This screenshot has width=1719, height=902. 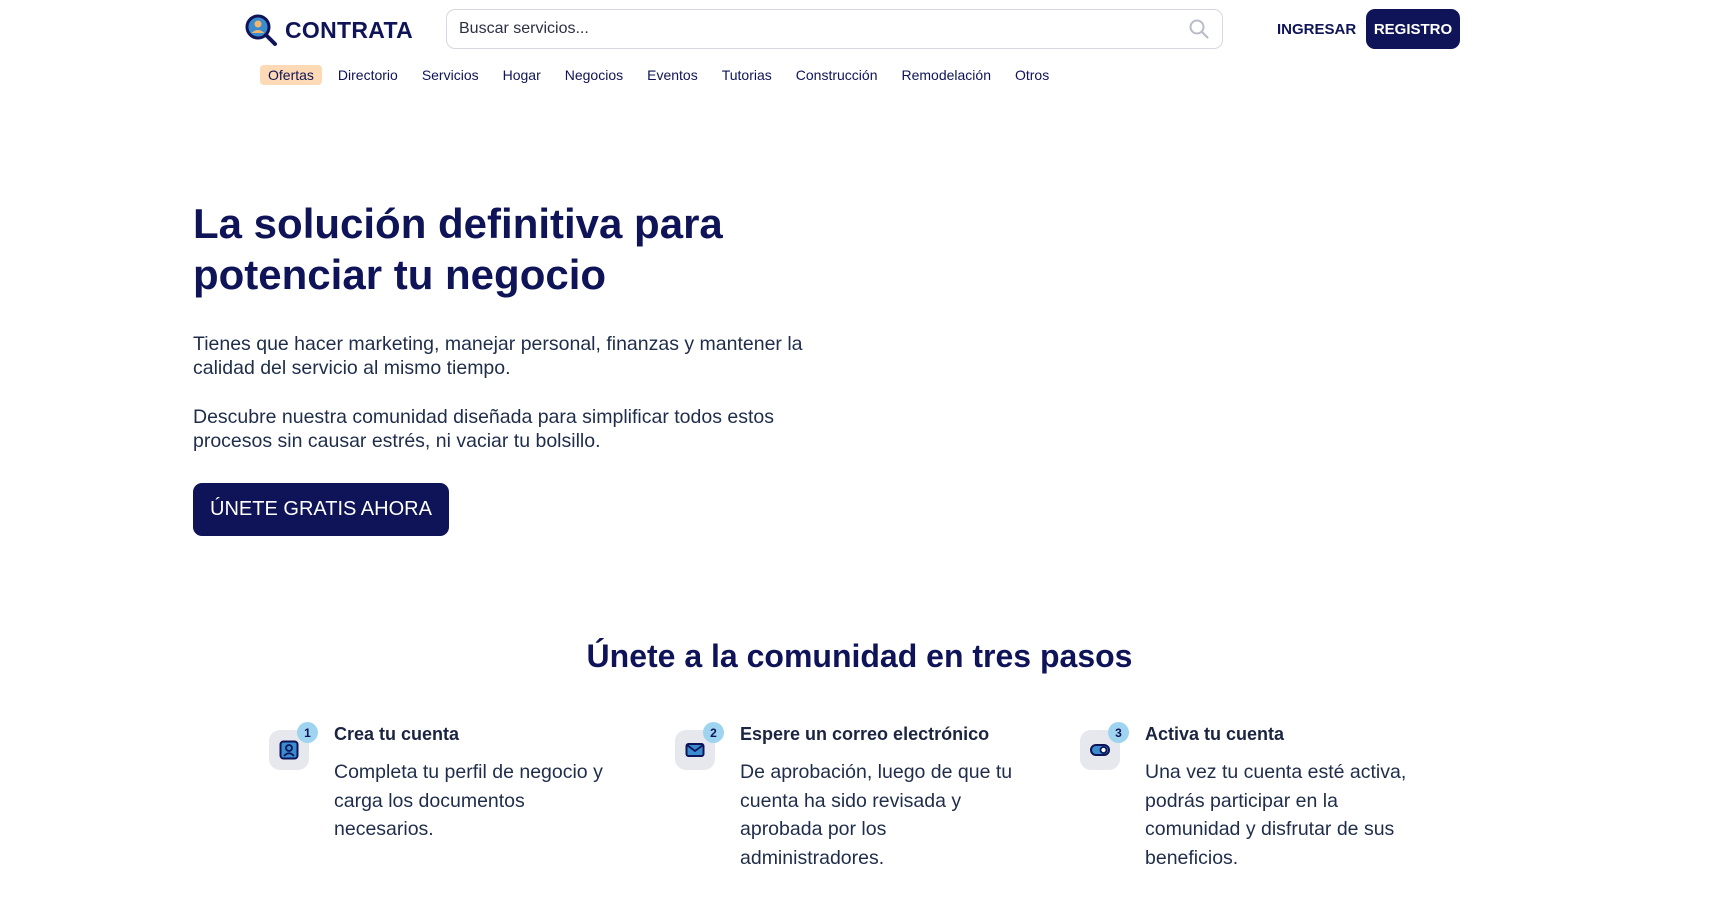 I want to click on step-number-badge: 3, so click(x=1118, y=732).